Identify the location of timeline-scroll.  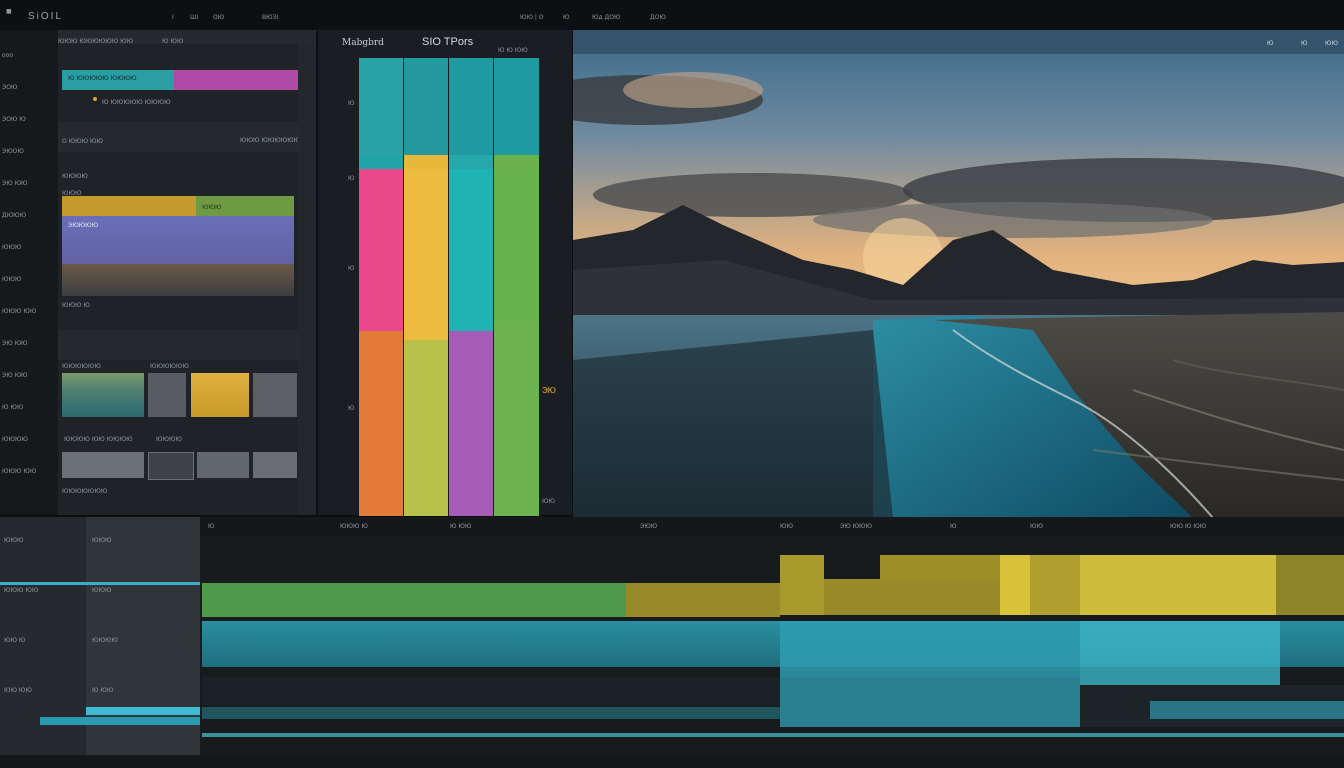
(773, 735).